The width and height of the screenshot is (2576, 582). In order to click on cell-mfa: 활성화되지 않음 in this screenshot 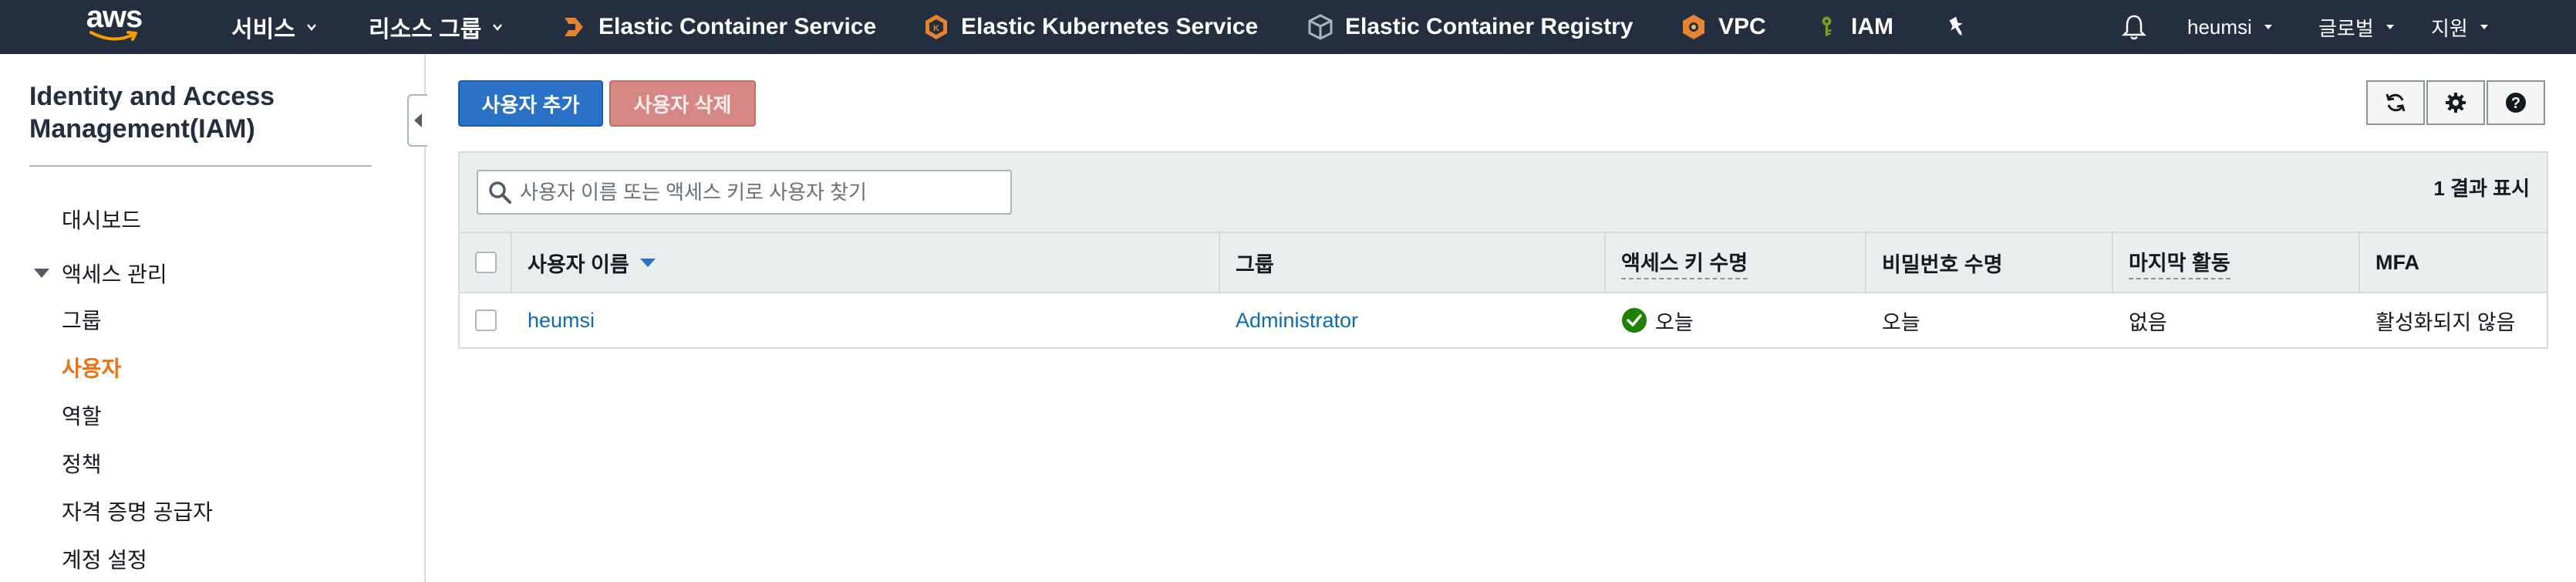, I will do `click(2453, 320)`.